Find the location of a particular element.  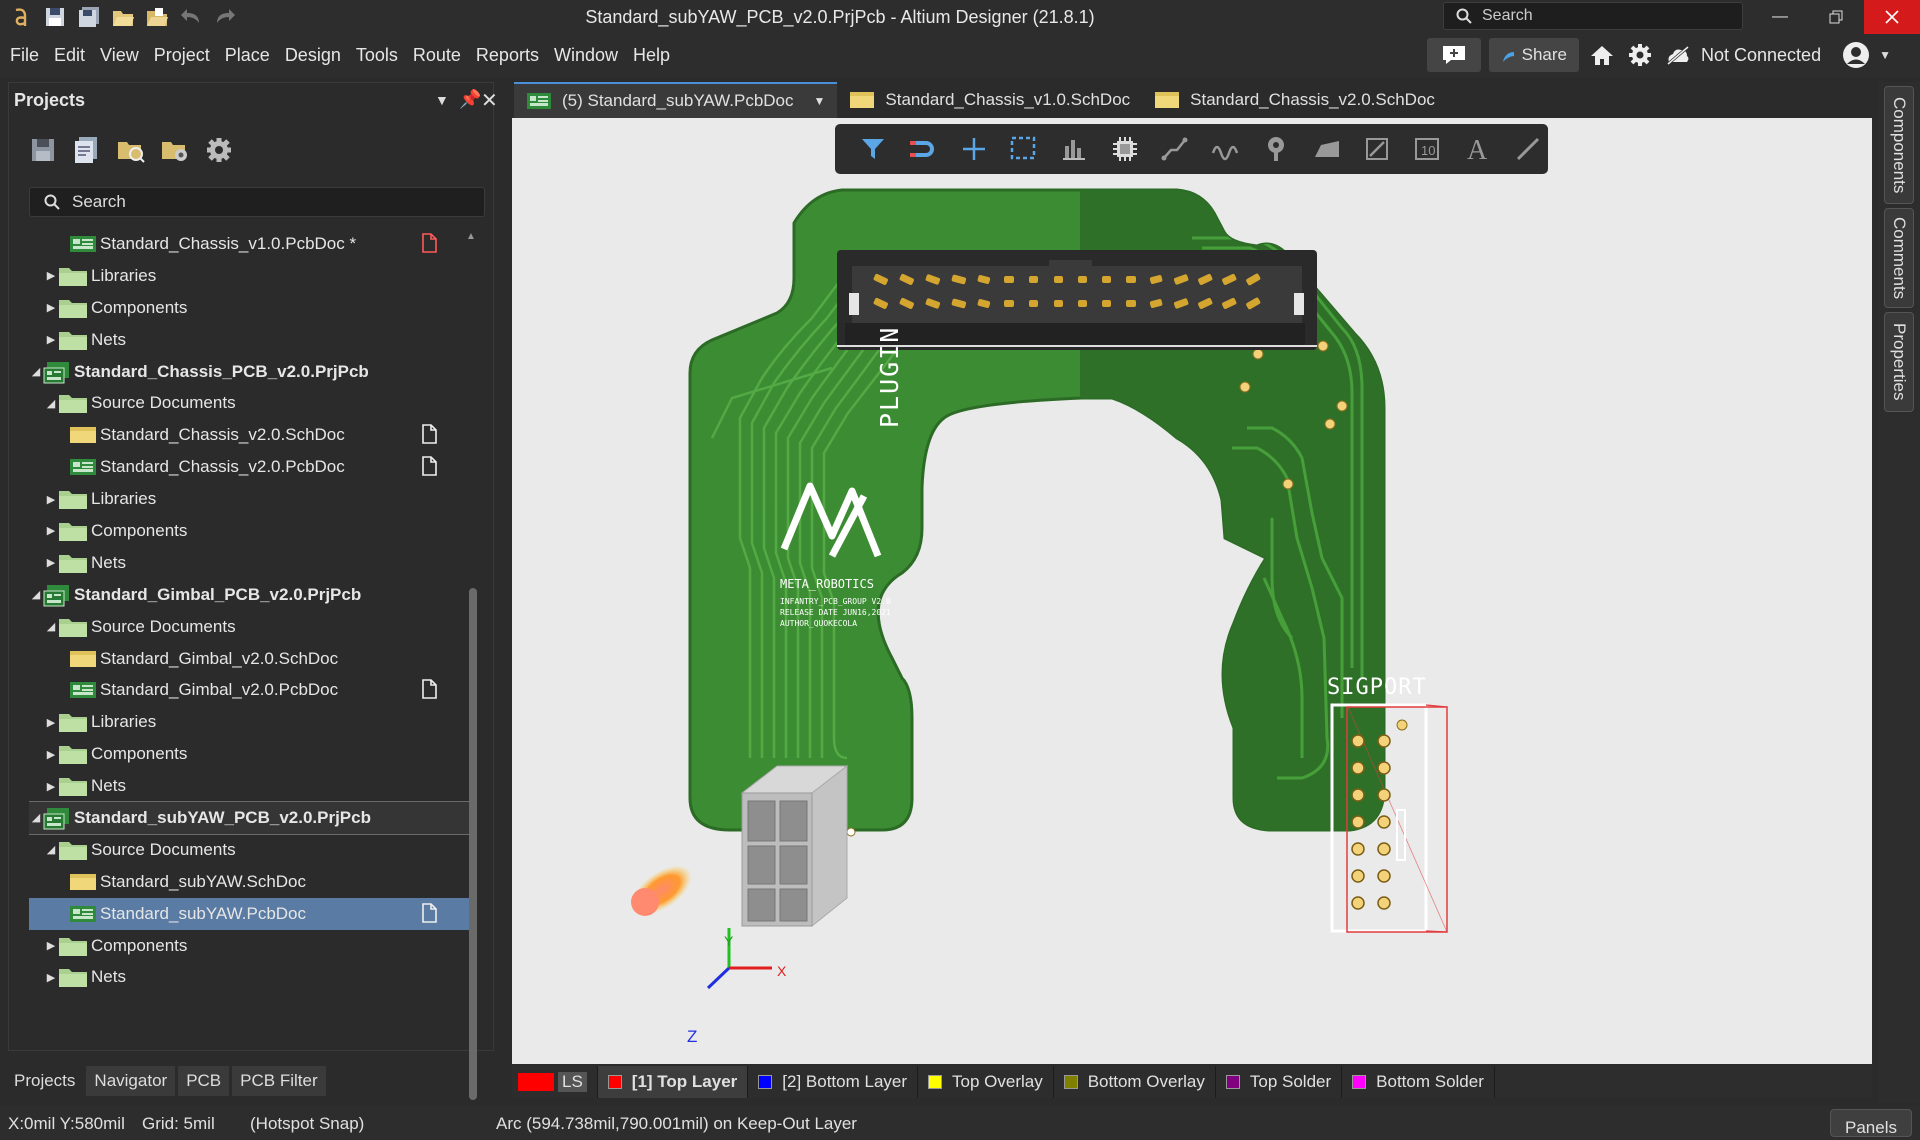

menu-window: Window is located at coordinates (586, 55).